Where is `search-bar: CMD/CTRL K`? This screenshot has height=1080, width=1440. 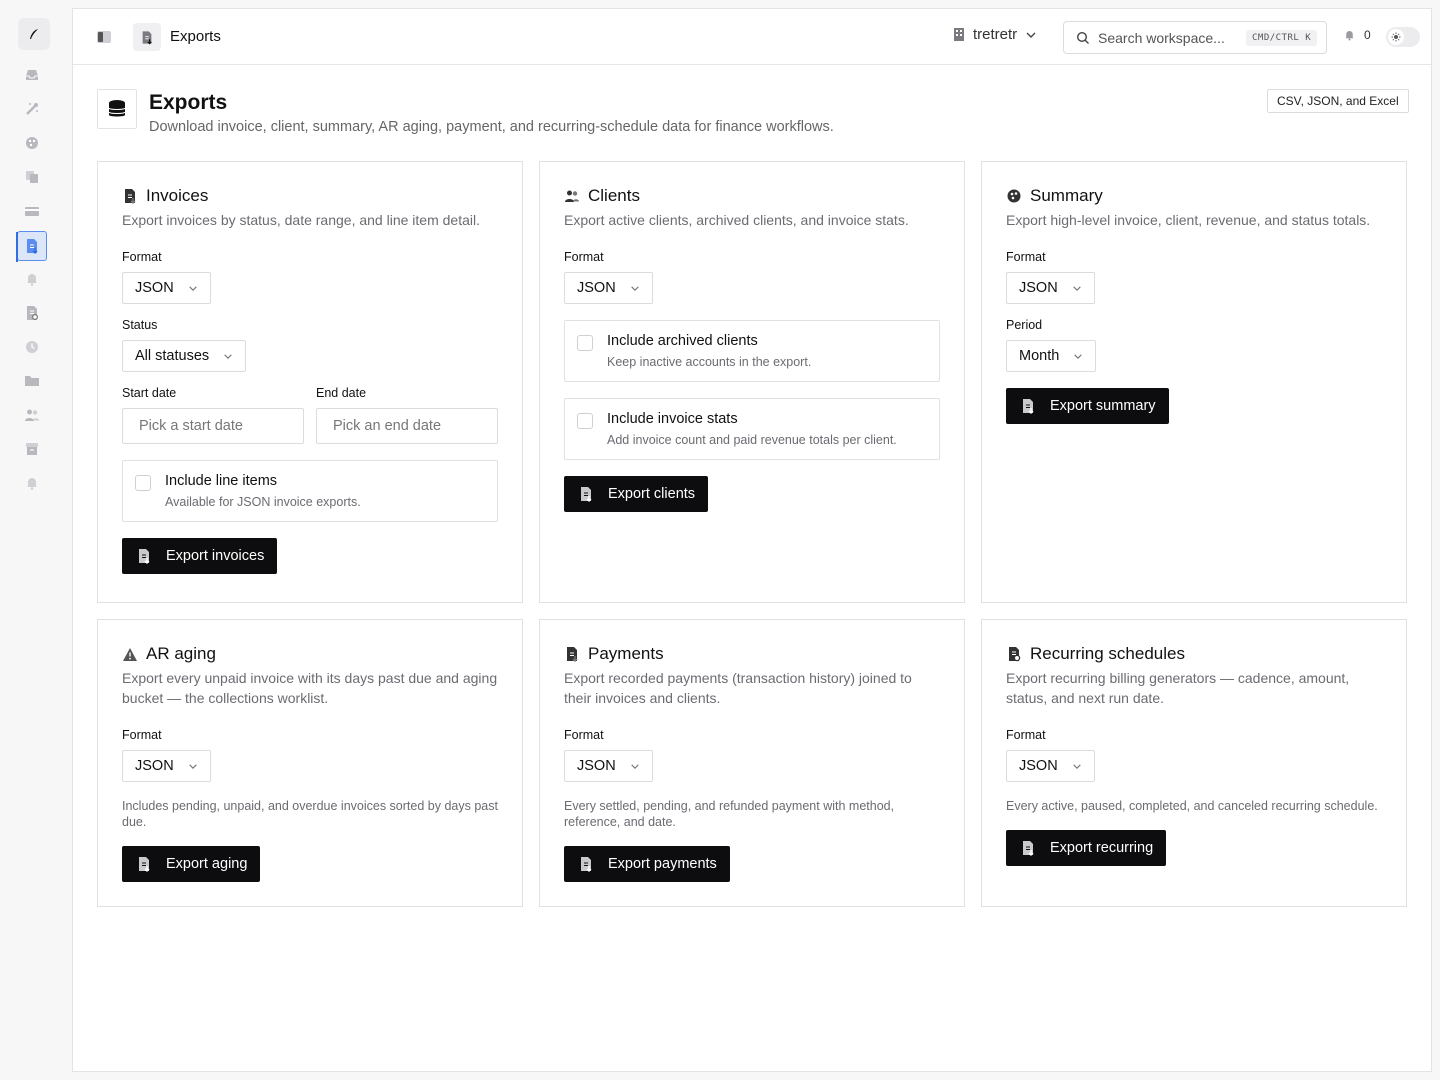
search-bar: CMD/CTRL K is located at coordinates (1195, 37).